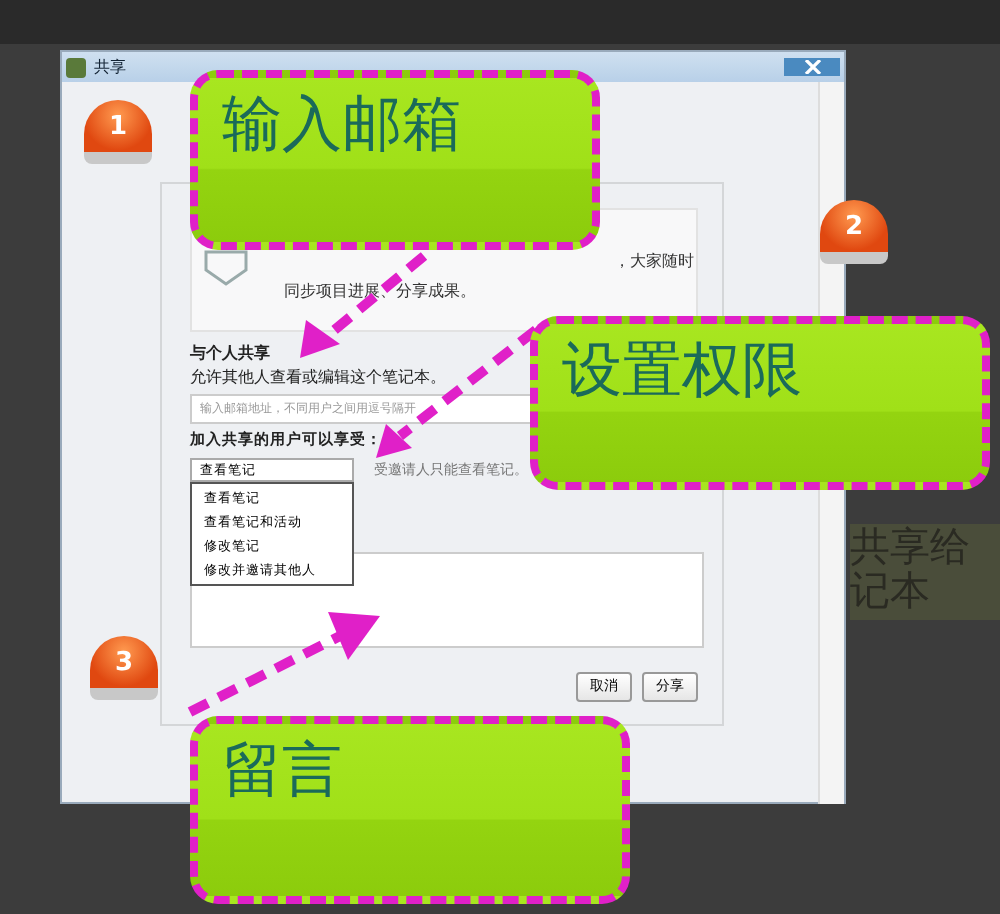  Describe the element at coordinates (854, 232) in the screenshot. I see `number-badge: 2` at that location.